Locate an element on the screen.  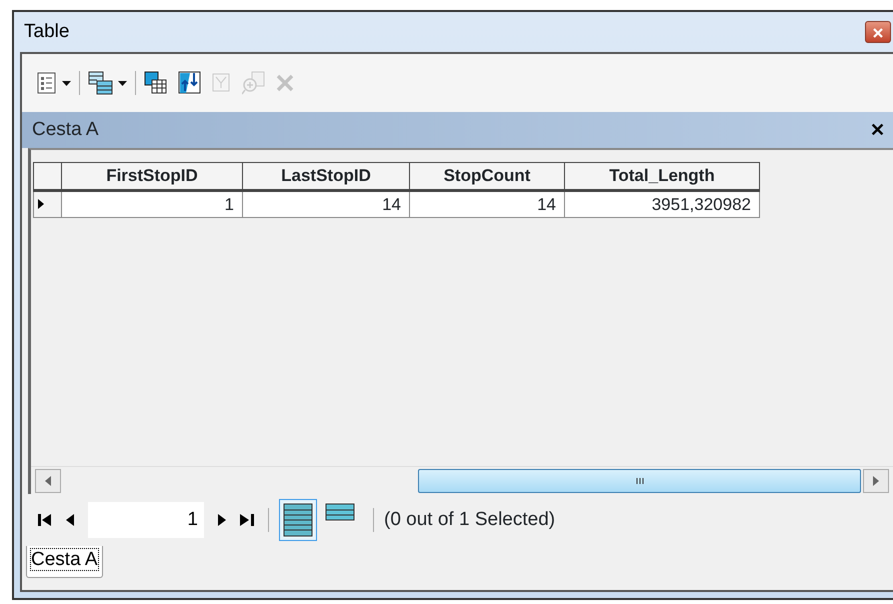
scroll-right-button is located at coordinates (876, 480).